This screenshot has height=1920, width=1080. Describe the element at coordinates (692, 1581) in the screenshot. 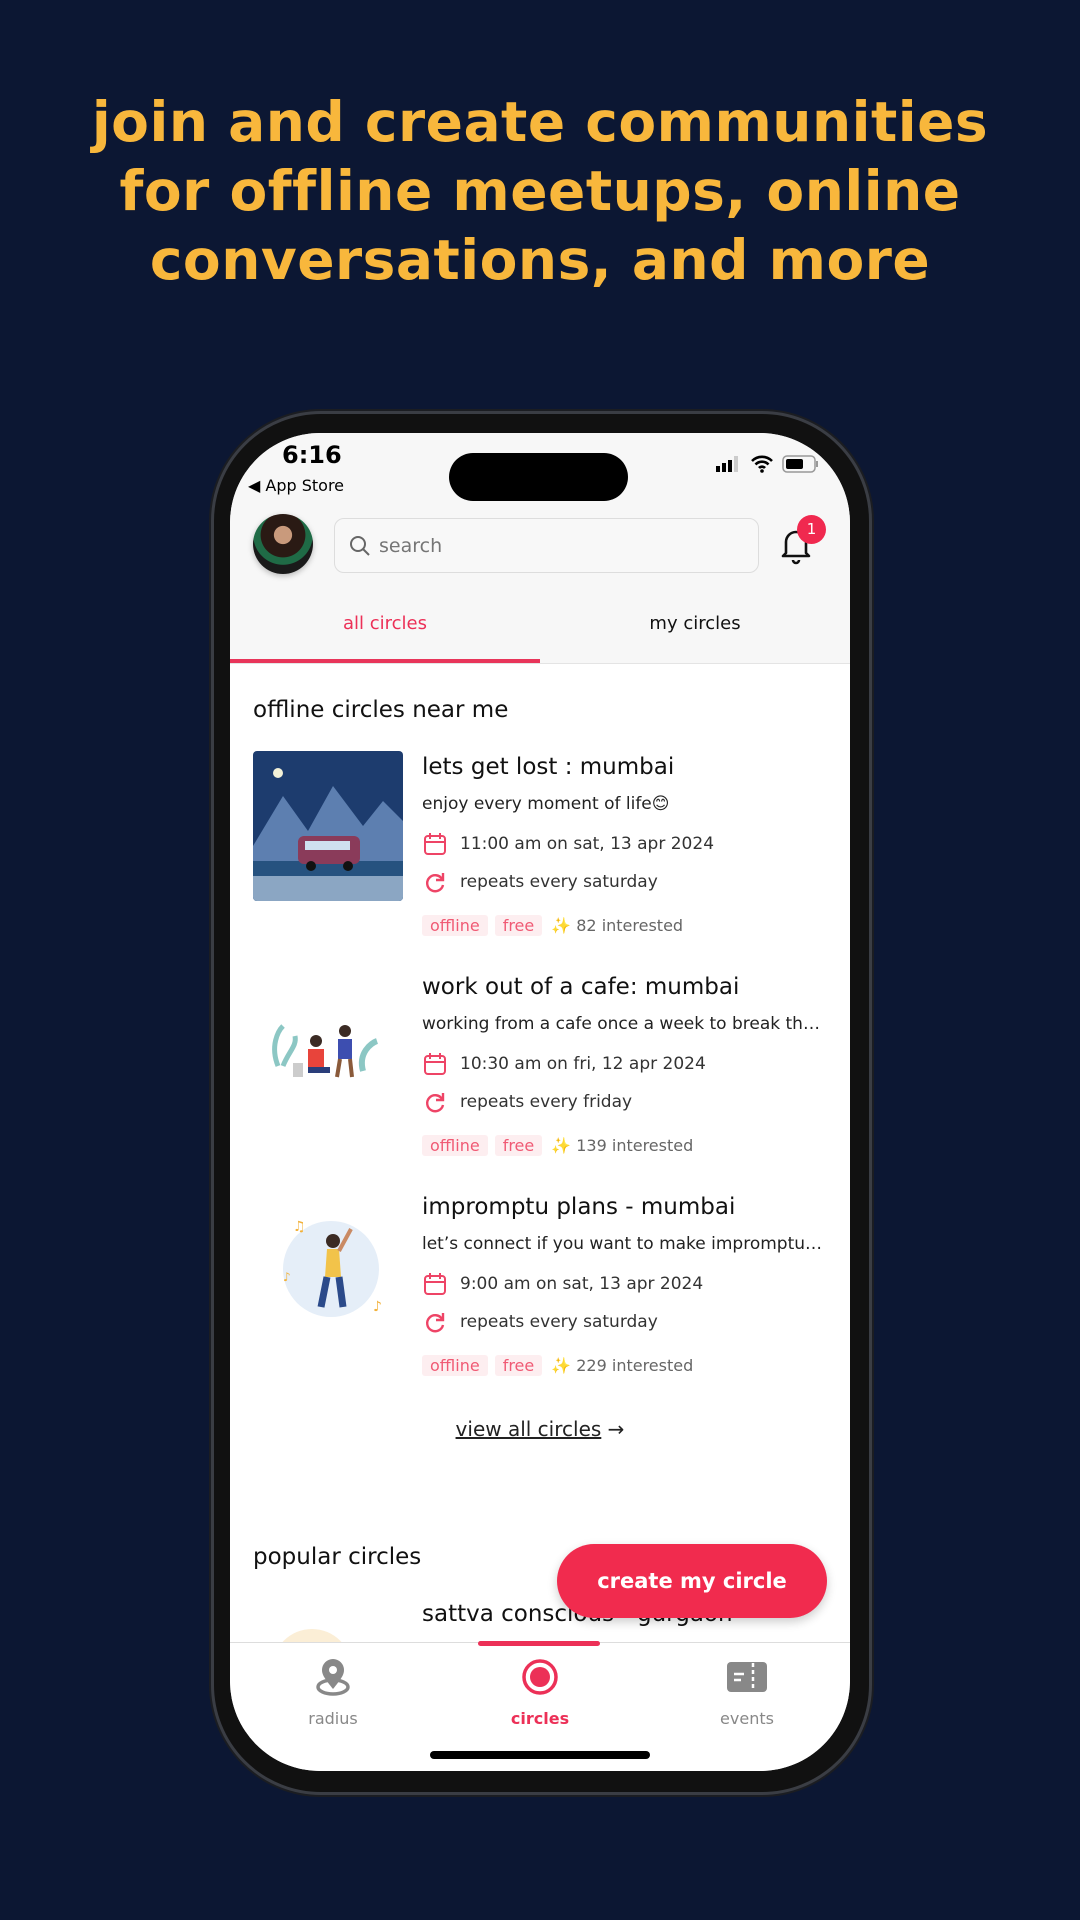

I see `create-my-circle-button: create my circle` at that location.